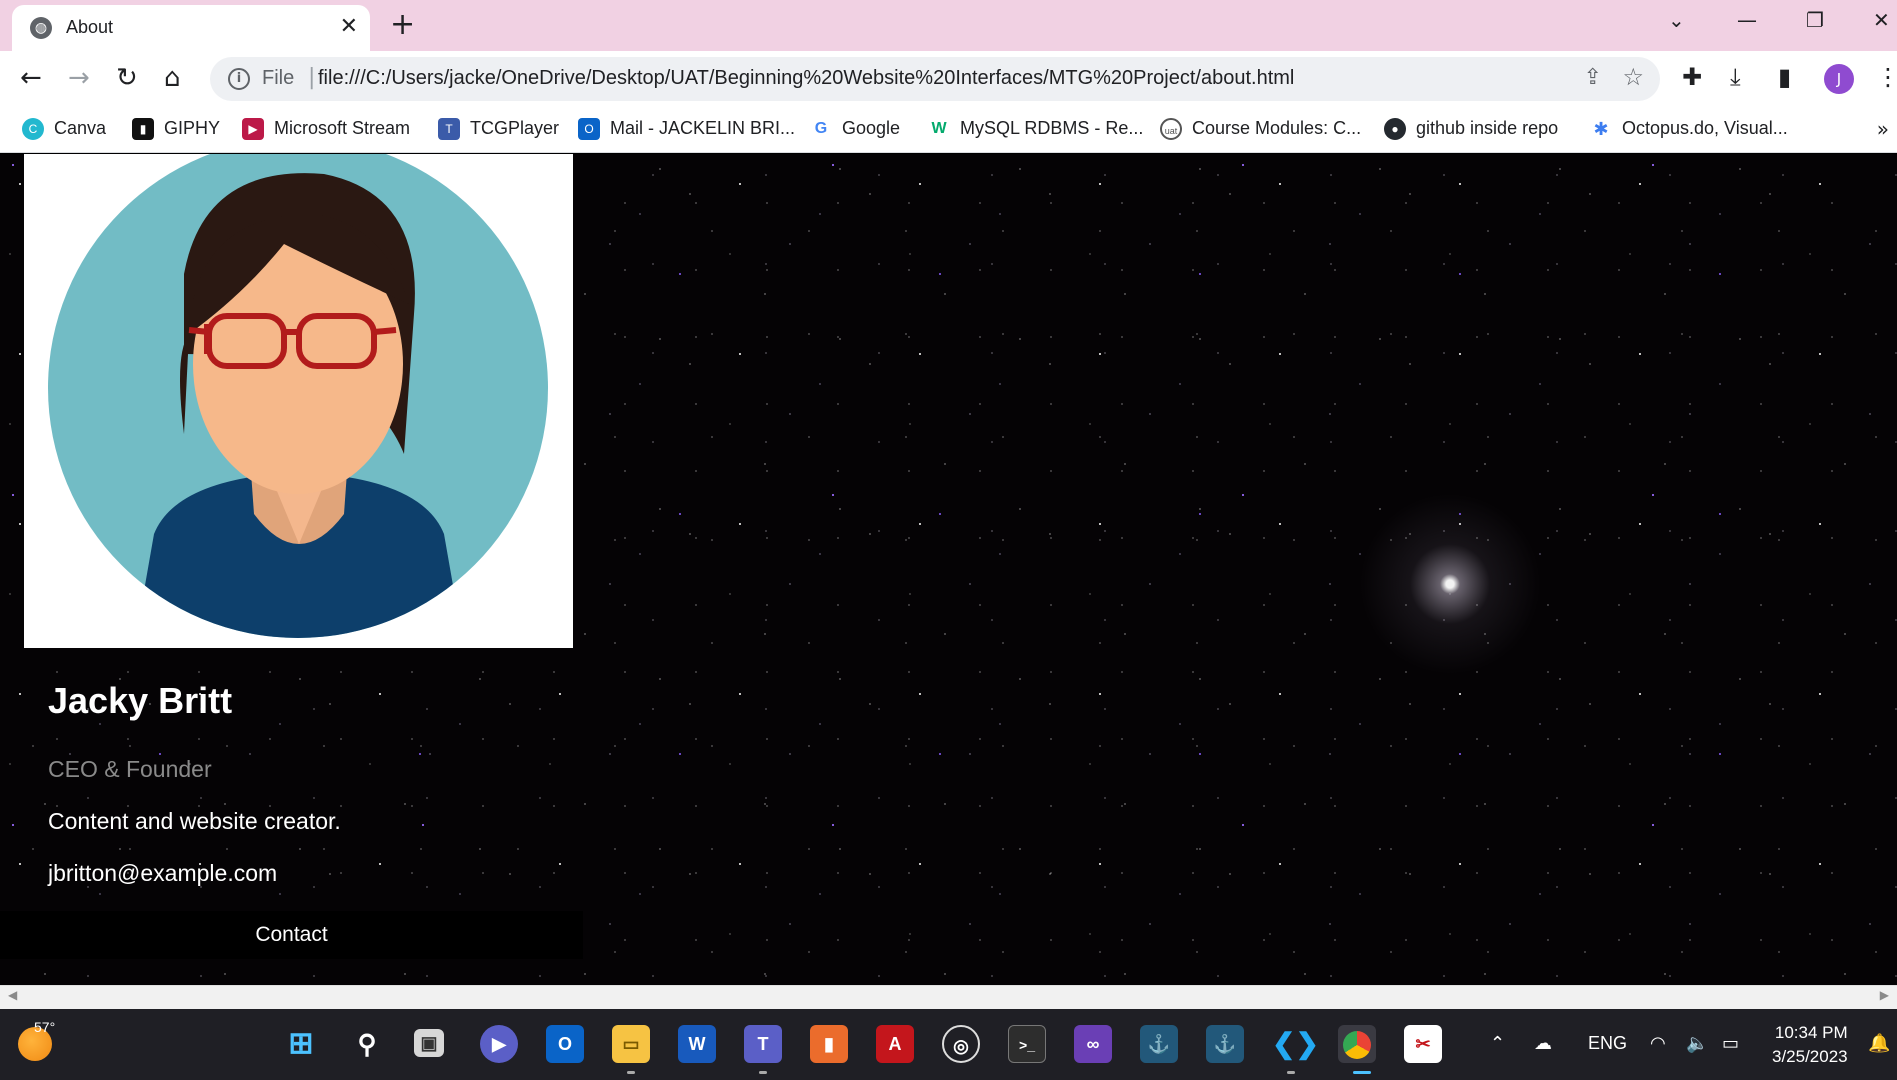  What do you see at coordinates (763, 1044) in the screenshot?
I see `teams-icon: T` at bounding box center [763, 1044].